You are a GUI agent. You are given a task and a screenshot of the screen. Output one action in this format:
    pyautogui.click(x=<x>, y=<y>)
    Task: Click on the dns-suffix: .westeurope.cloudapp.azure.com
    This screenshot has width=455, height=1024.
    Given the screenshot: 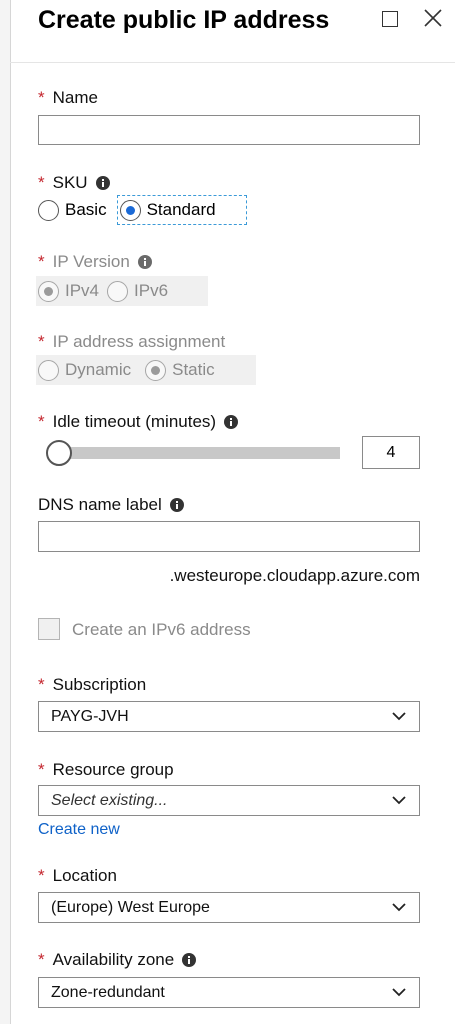 What is the action you would take?
    pyautogui.click(x=294, y=575)
    